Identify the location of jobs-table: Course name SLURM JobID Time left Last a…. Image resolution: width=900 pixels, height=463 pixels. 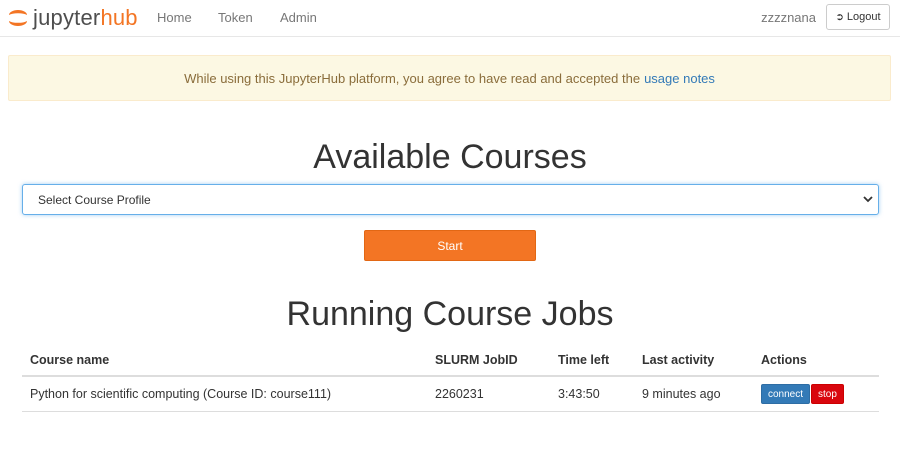
(450, 378).